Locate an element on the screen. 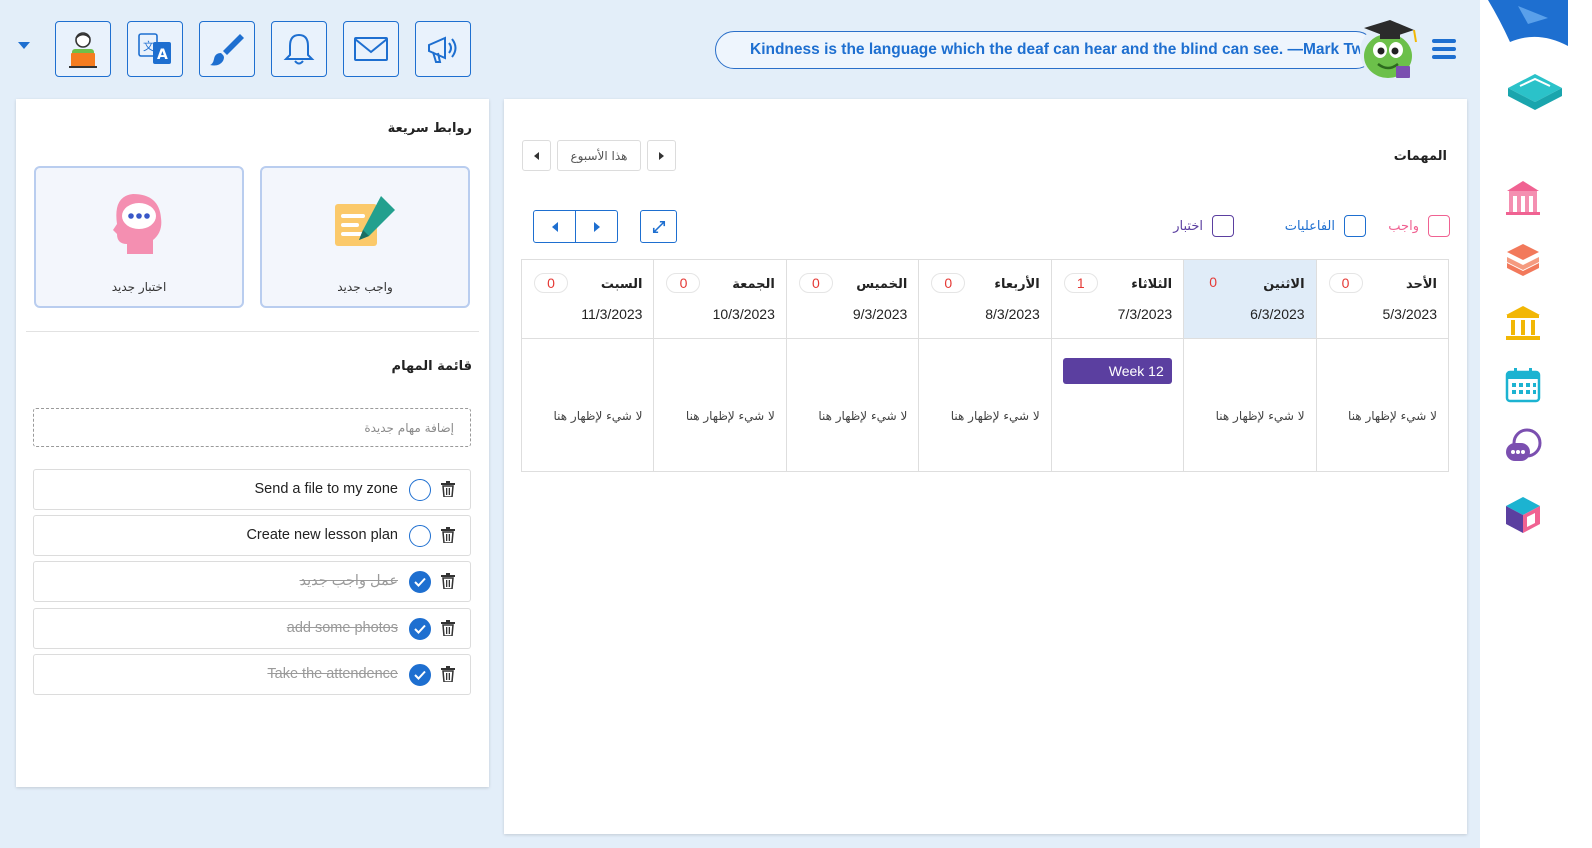  day-date: 9/3/2023 is located at coordinates (880, 314).